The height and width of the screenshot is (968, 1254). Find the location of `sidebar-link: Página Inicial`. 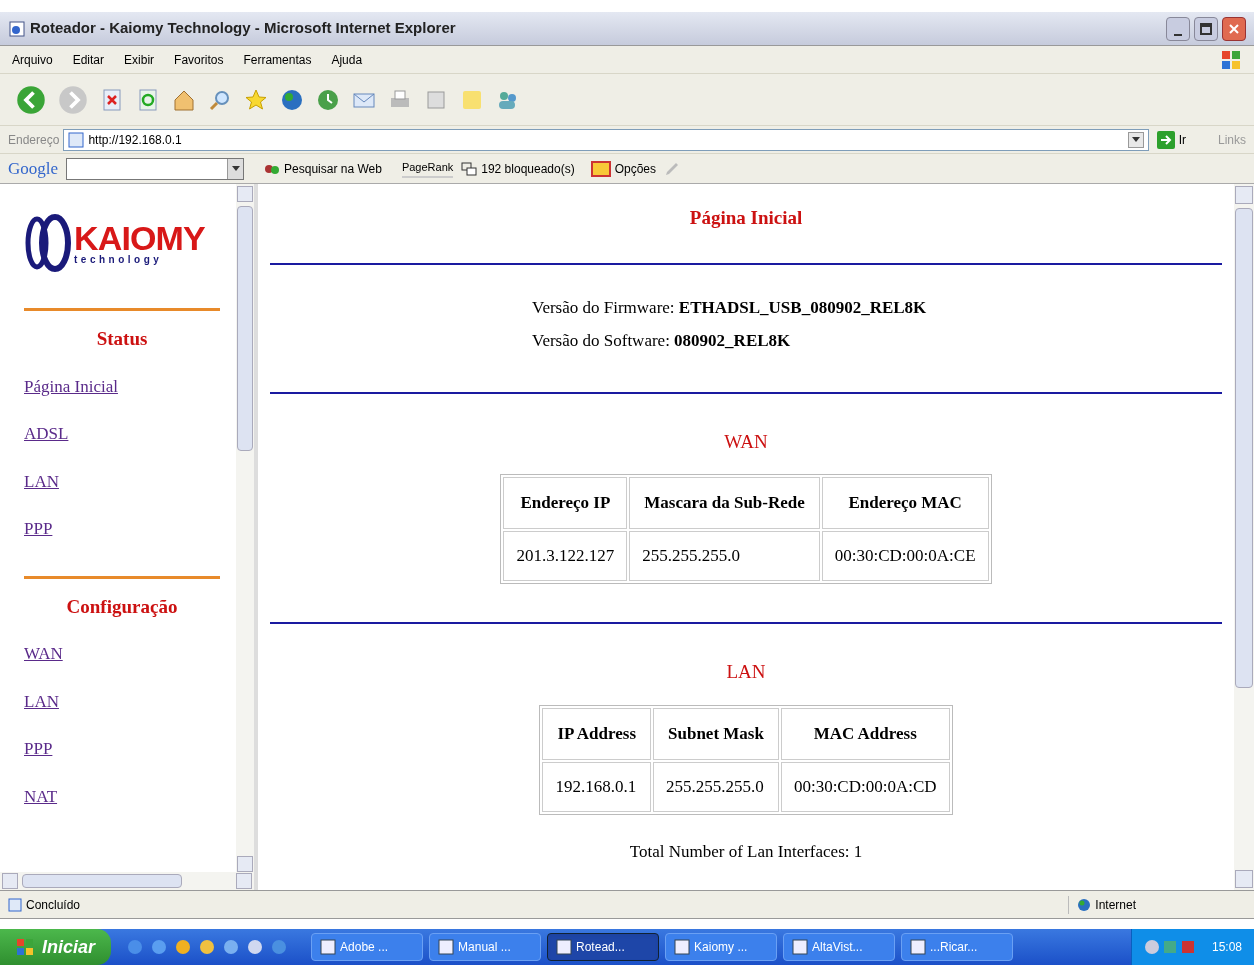

sidebar-link: Página Inicial is located at coordinates (71, 386).